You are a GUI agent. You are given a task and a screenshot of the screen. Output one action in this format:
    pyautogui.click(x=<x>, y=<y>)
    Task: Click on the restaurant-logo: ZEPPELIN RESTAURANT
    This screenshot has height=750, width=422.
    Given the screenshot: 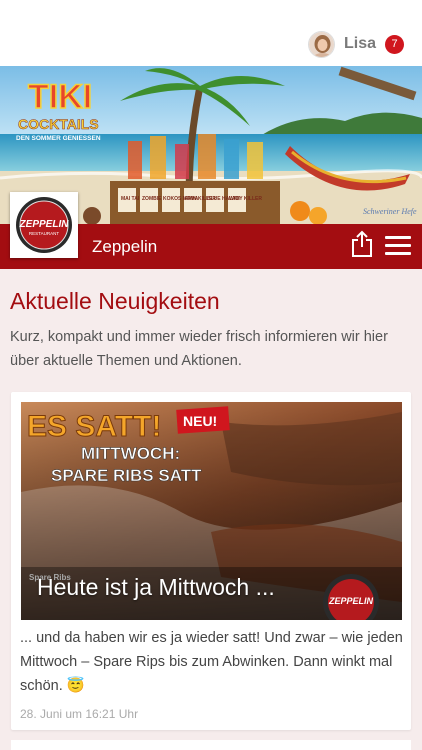 What is the action you would take?
    pyautogui.click(x=44, y=225)
    